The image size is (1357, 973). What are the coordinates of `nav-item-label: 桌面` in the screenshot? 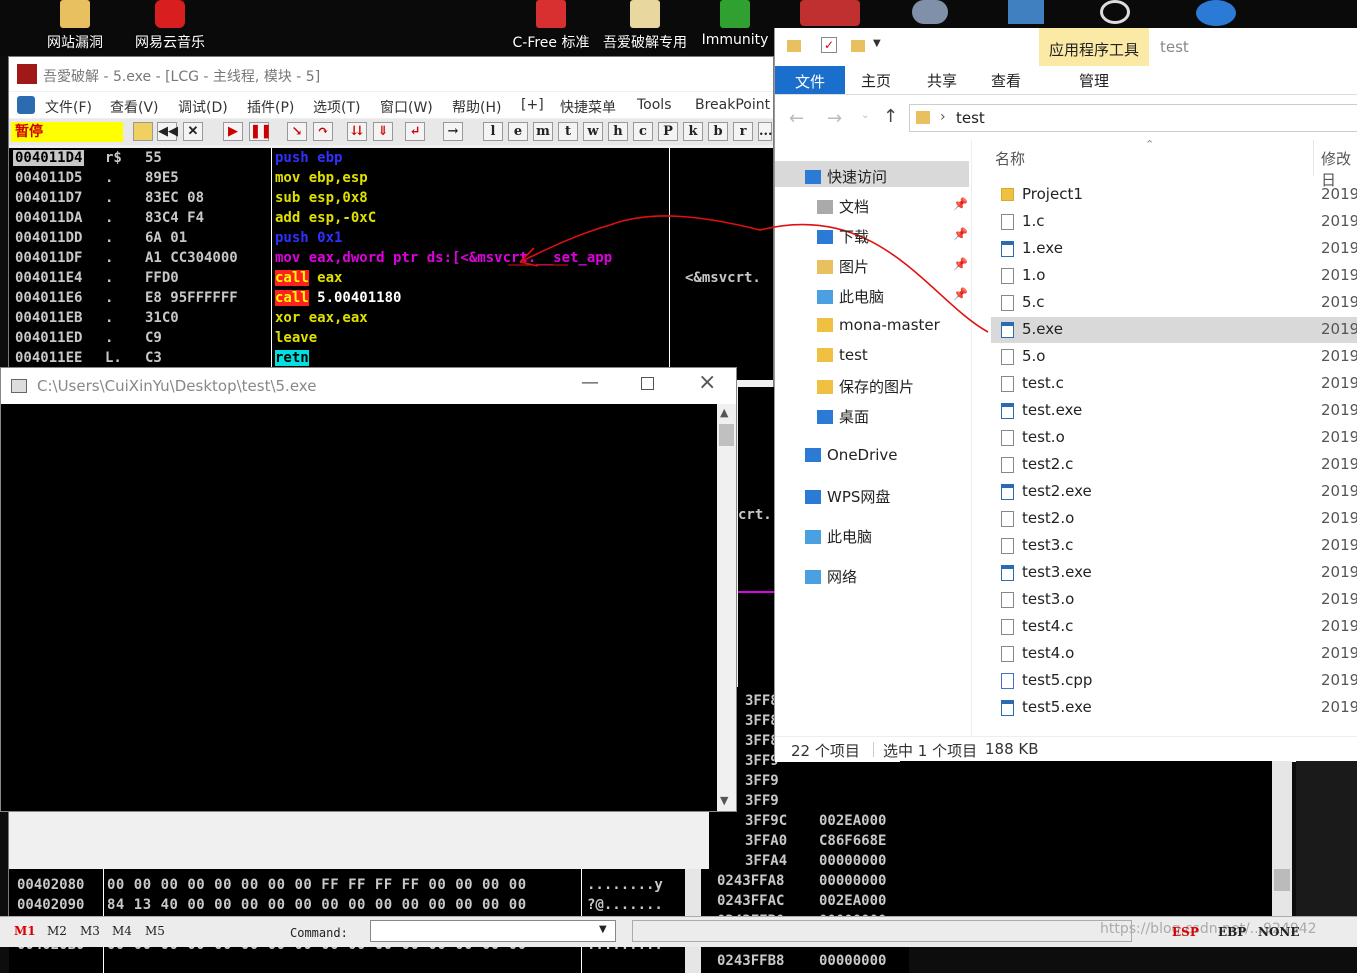 It's located at (854, 417).